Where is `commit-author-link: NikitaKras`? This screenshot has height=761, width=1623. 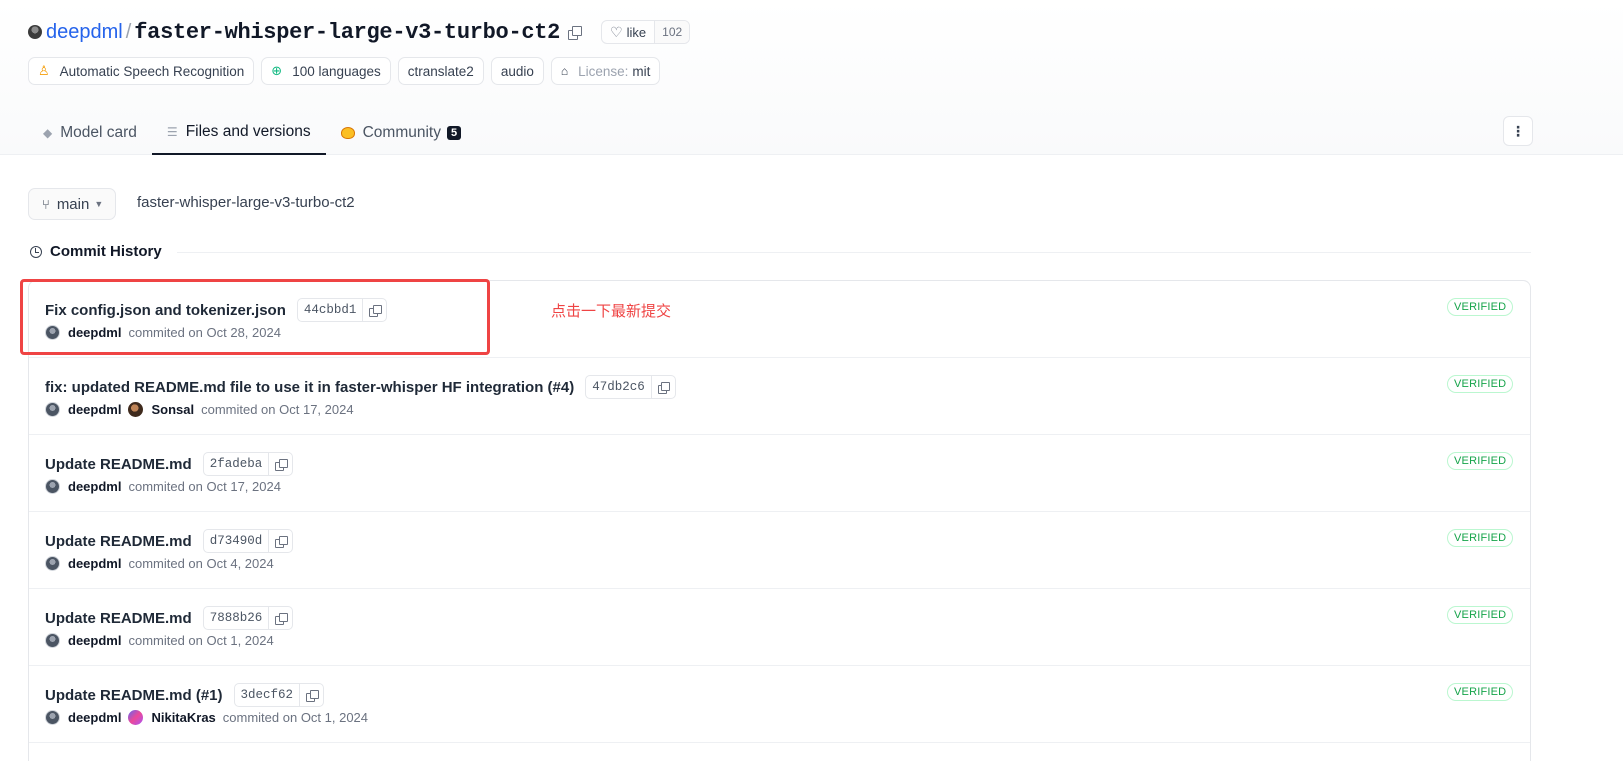
commit-author-link: NikitaKras is located at coordinates (183, 717).